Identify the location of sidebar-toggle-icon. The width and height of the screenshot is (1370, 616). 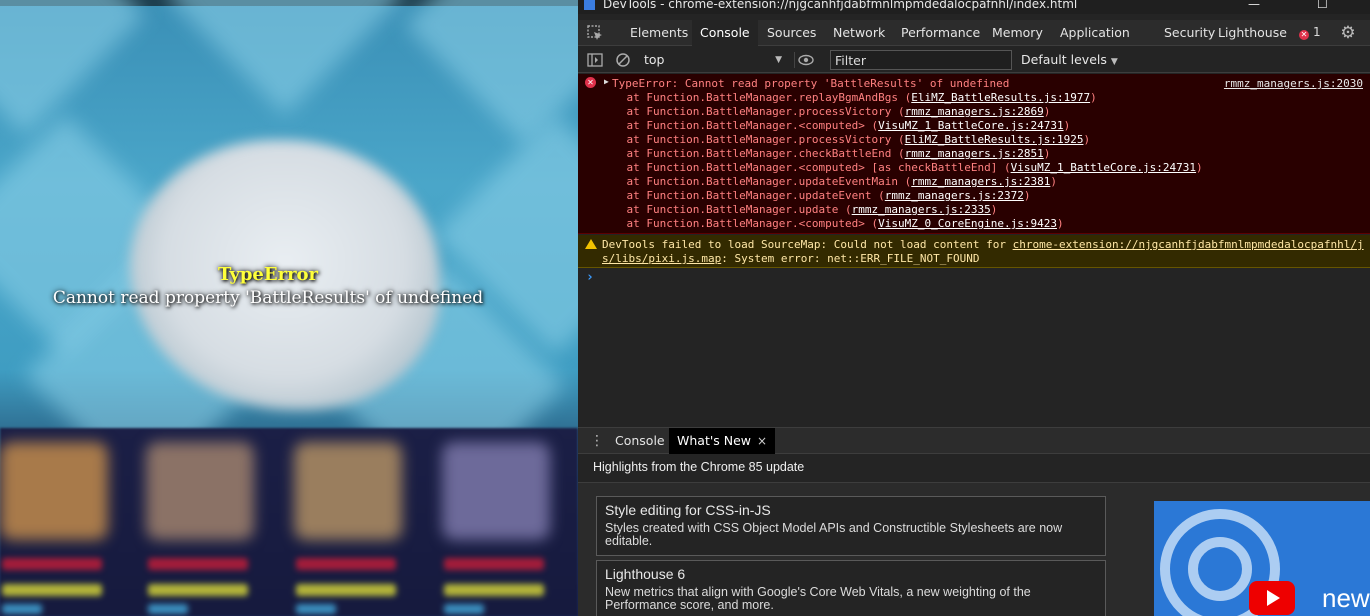
(595, 60).